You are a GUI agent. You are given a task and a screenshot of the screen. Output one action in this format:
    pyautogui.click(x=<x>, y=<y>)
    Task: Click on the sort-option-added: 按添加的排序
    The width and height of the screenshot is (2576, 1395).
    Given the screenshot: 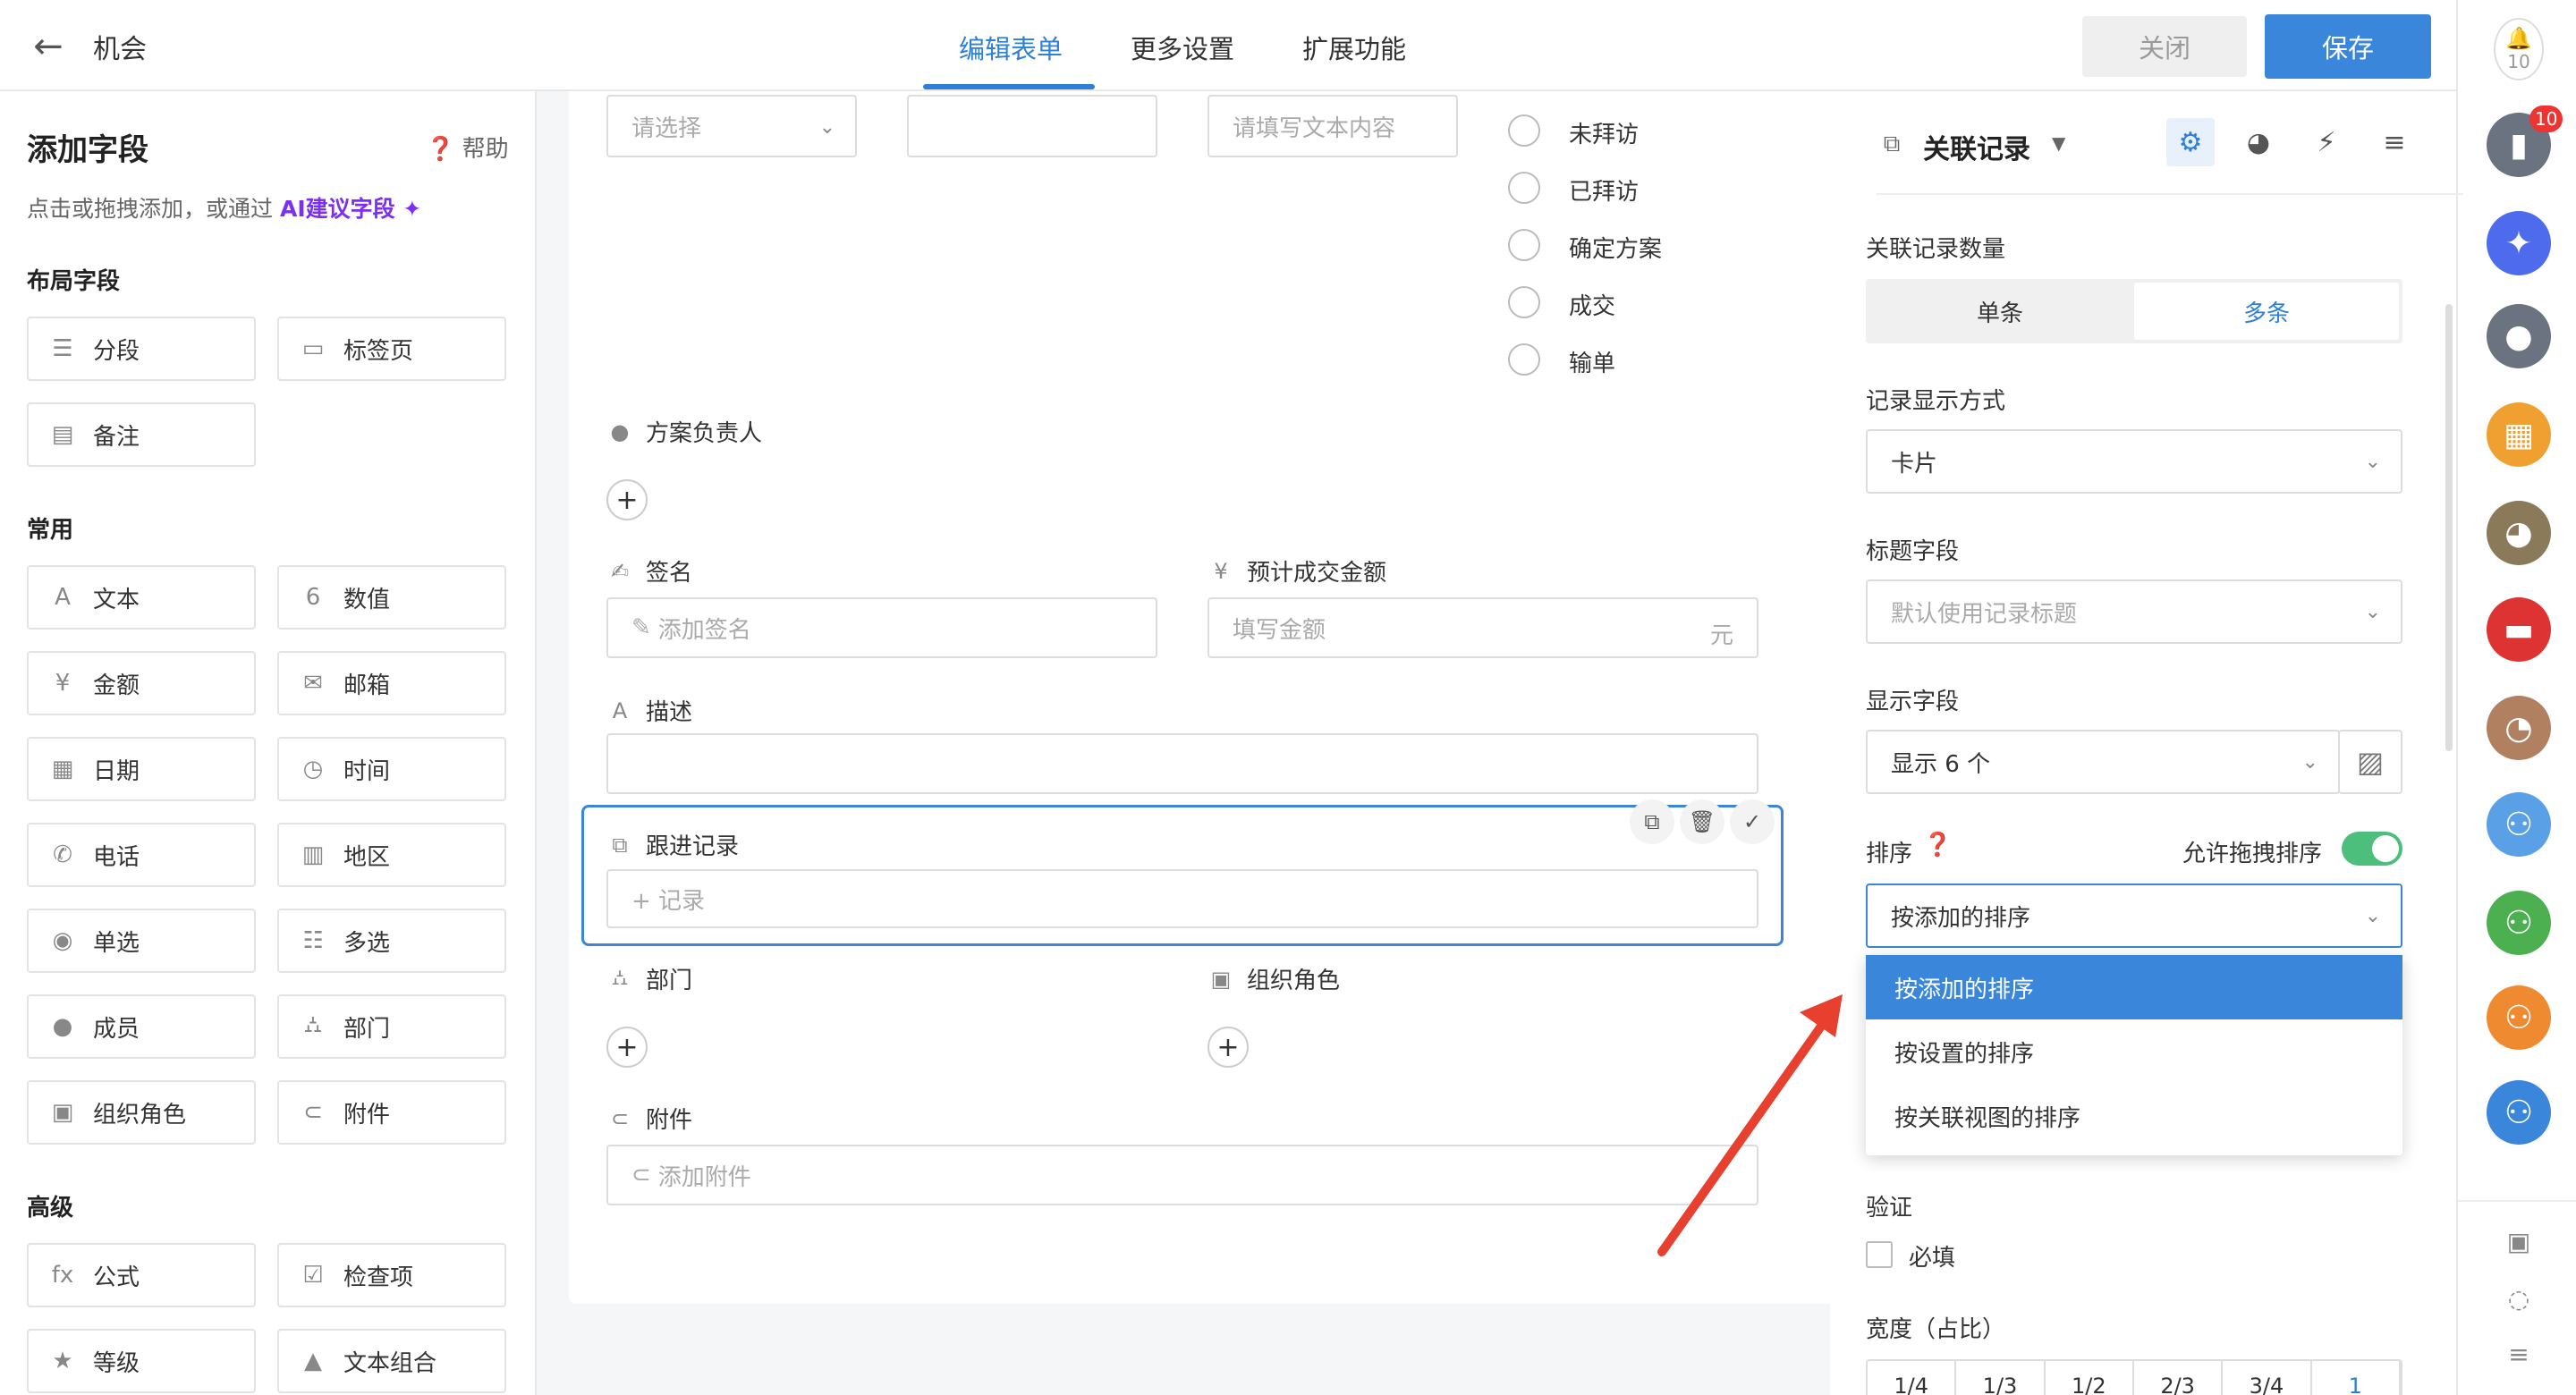 What is the action you would take?
    pyautogui.click(x=2134, y=987)
    